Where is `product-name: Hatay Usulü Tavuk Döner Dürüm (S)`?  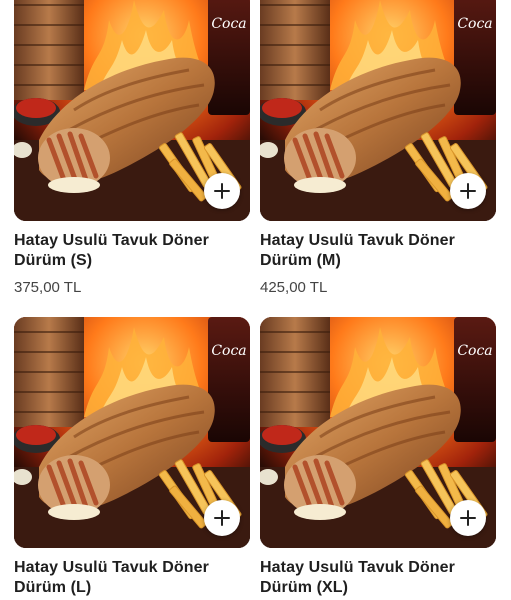 product-name: Hatay Usulü Tavuk Döner Dürüm (S) is located at coordinates (111, 250).